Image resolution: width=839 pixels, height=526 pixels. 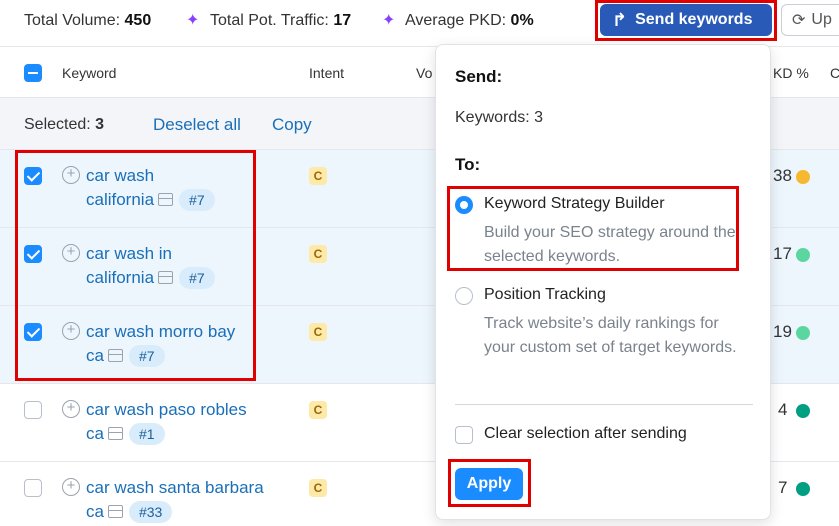 What do you see at coordinates (468, 164) in the screenshot?
I see `to-heading: To:` at bounding box center [468, 164].